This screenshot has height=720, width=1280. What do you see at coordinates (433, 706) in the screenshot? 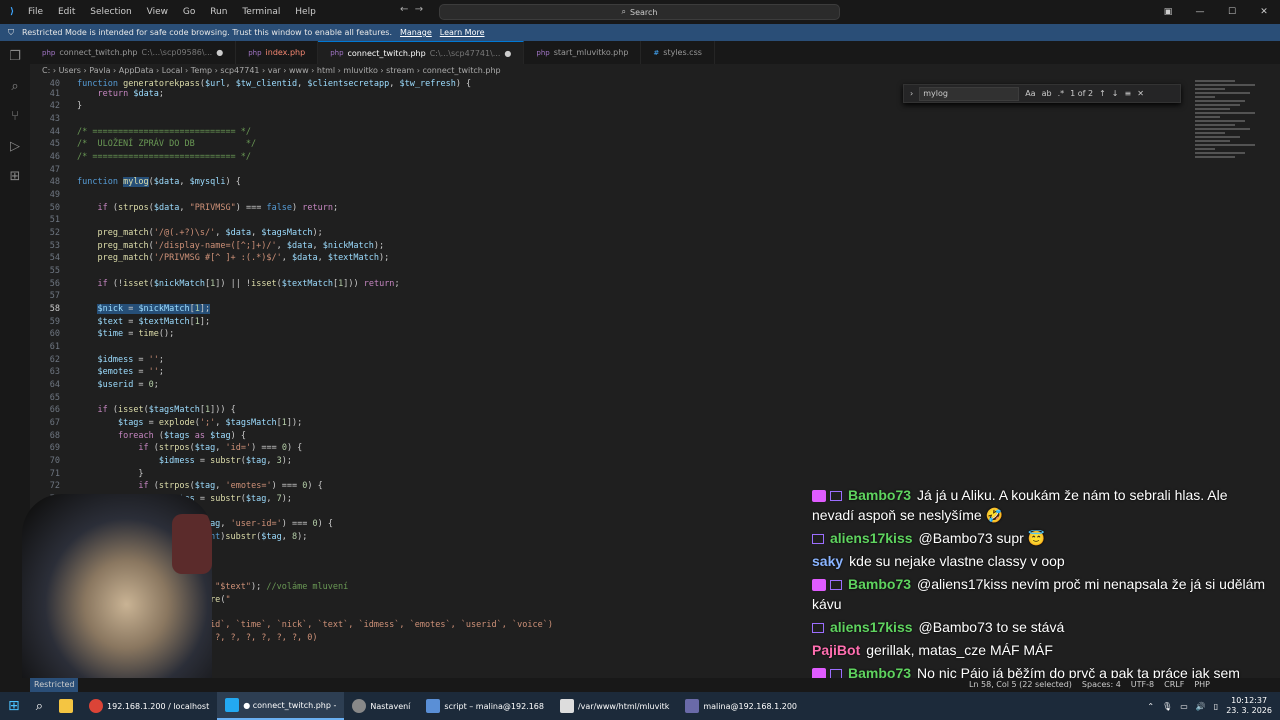
I see `winscp-icon` at bounding box center [433, 706].